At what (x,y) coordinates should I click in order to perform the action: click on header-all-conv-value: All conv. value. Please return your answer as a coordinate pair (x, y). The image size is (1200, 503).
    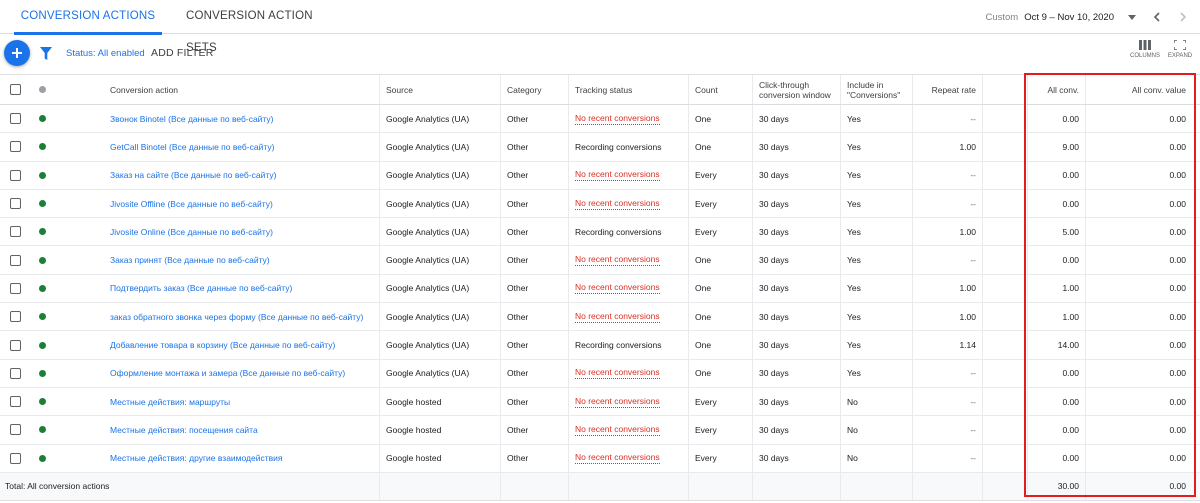
    Looking at the image, I should click on (1139, 89).